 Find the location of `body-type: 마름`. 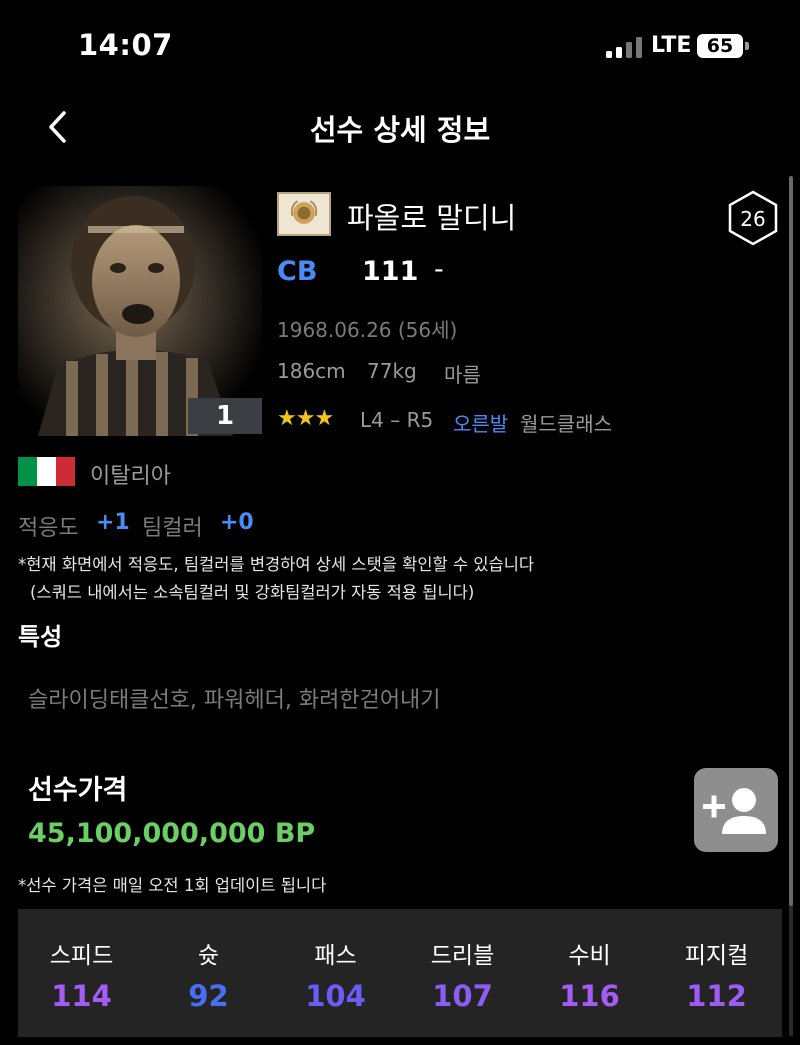

body-type: 마름 is located at coordinates (462, 375).